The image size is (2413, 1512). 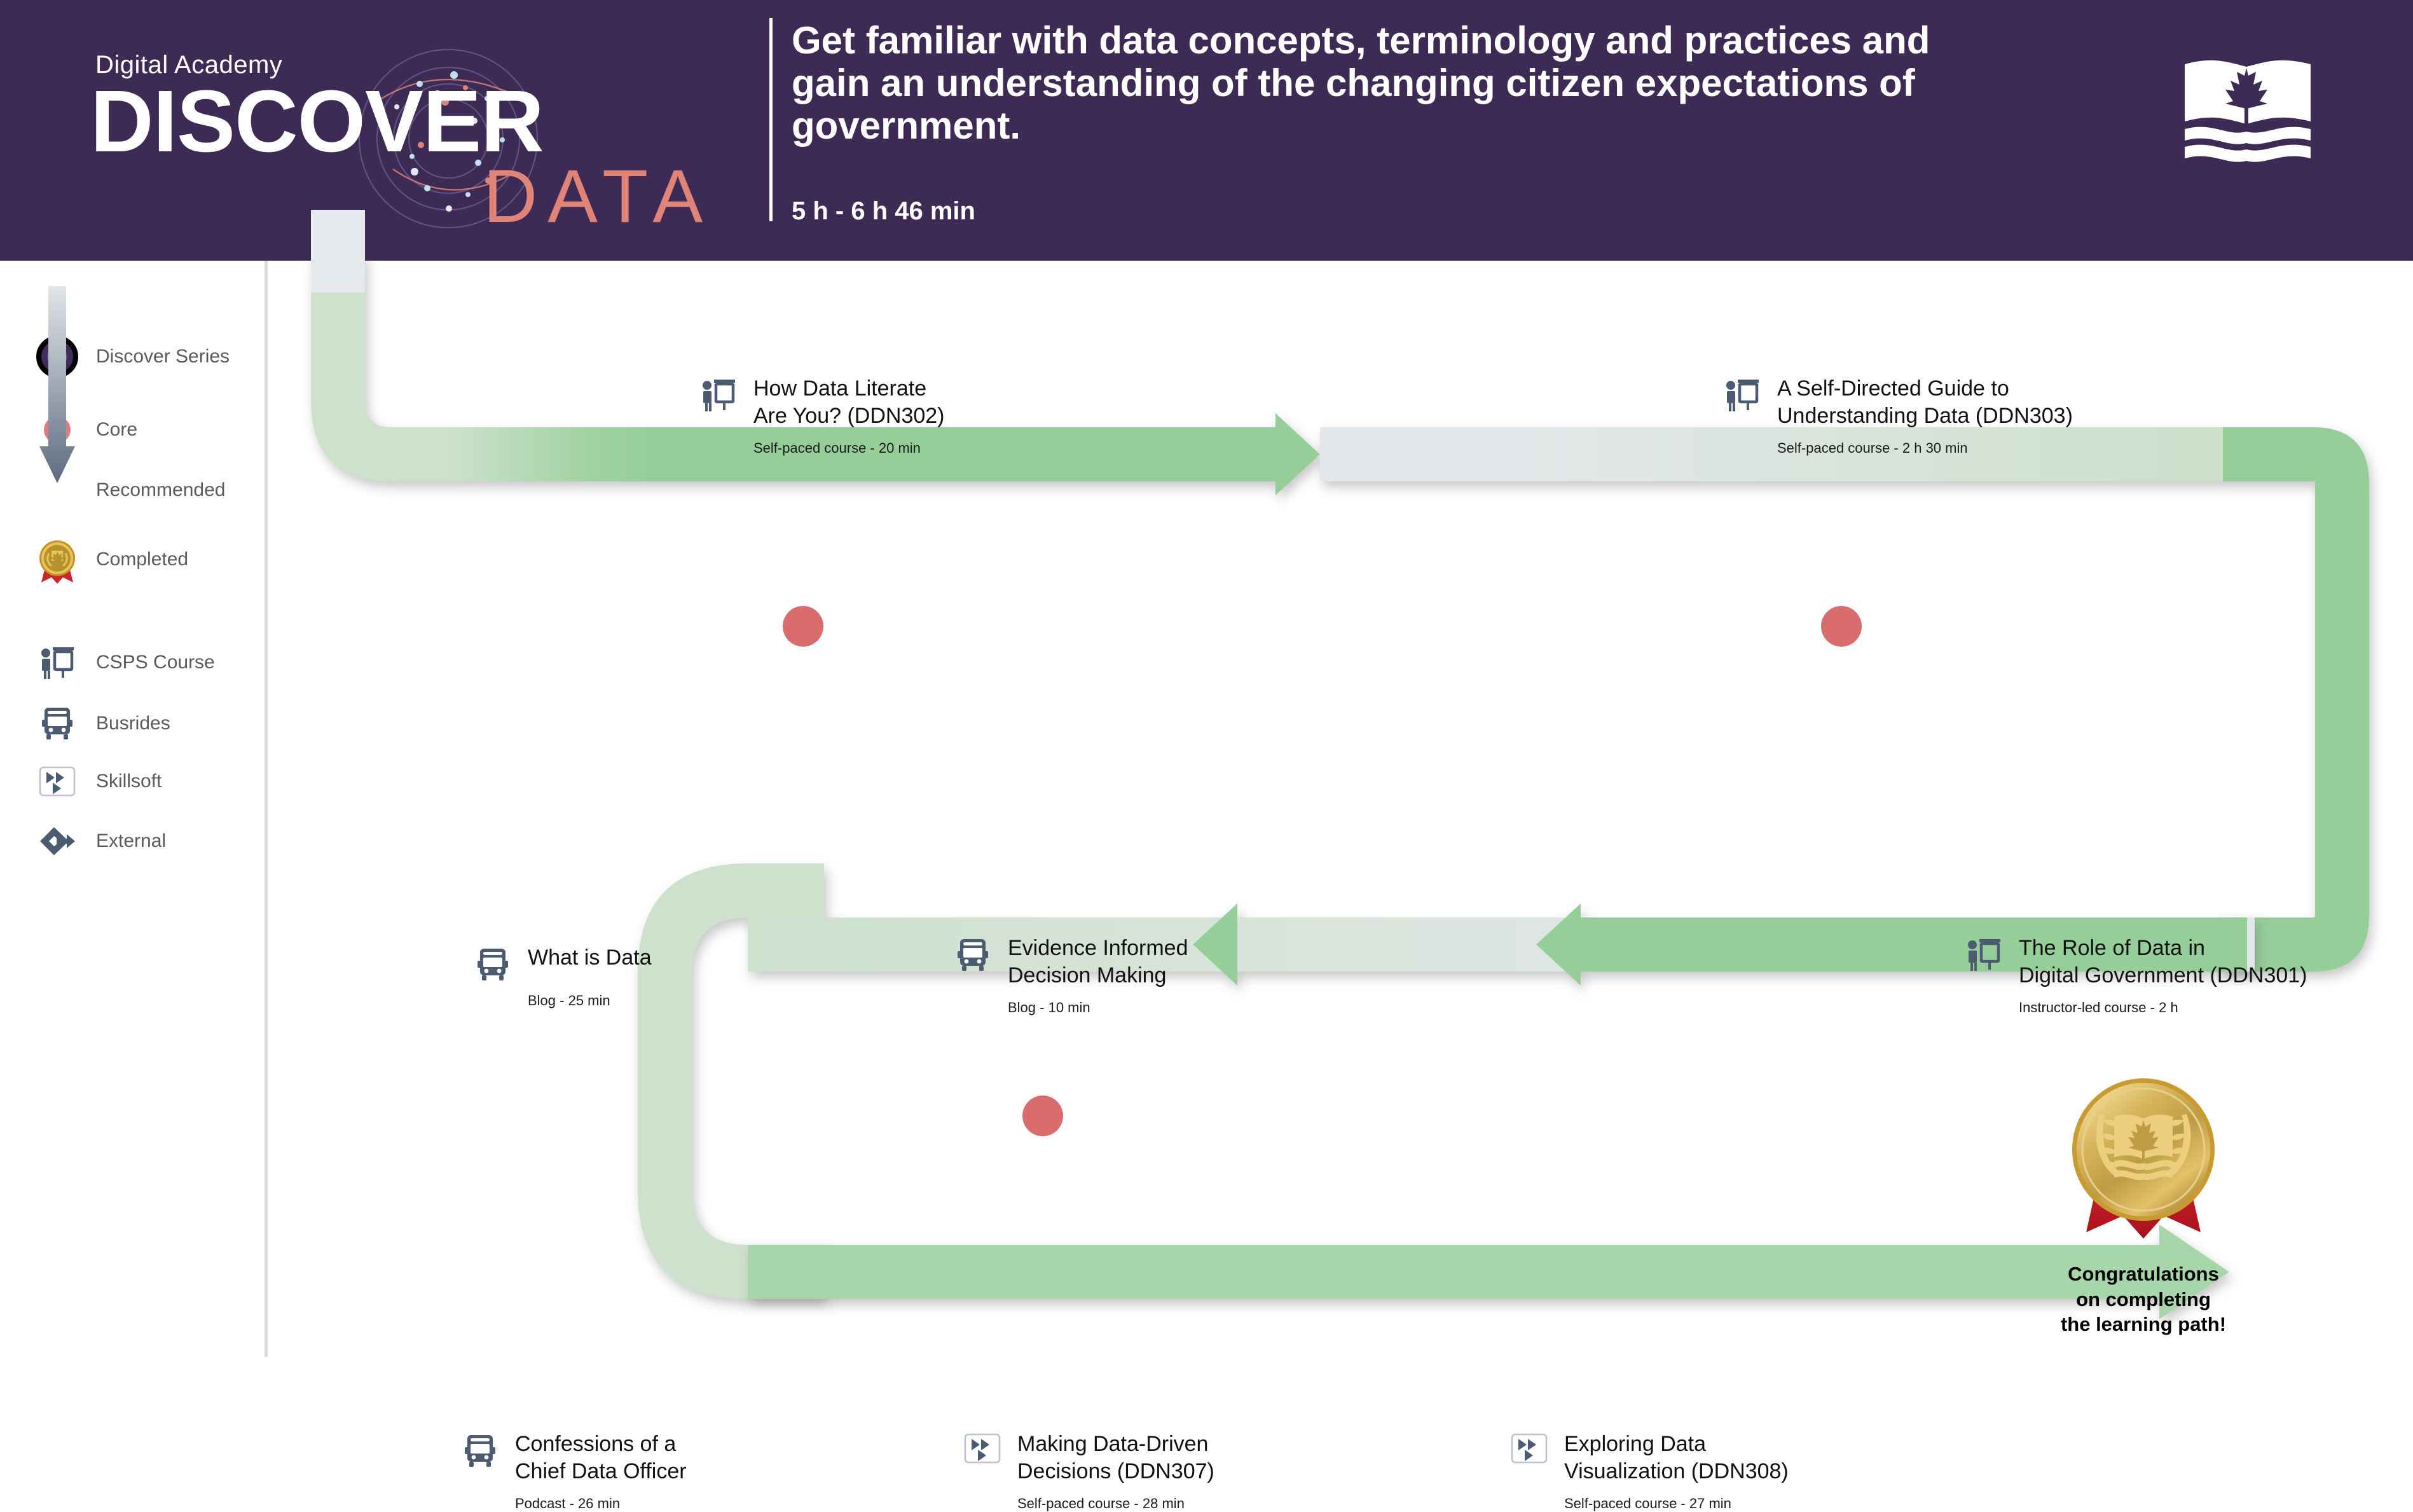 What do you see at coordinates (803, 626) in the screenshot?
I see `marker-core-ddn302` at bounding box center [803, 626].